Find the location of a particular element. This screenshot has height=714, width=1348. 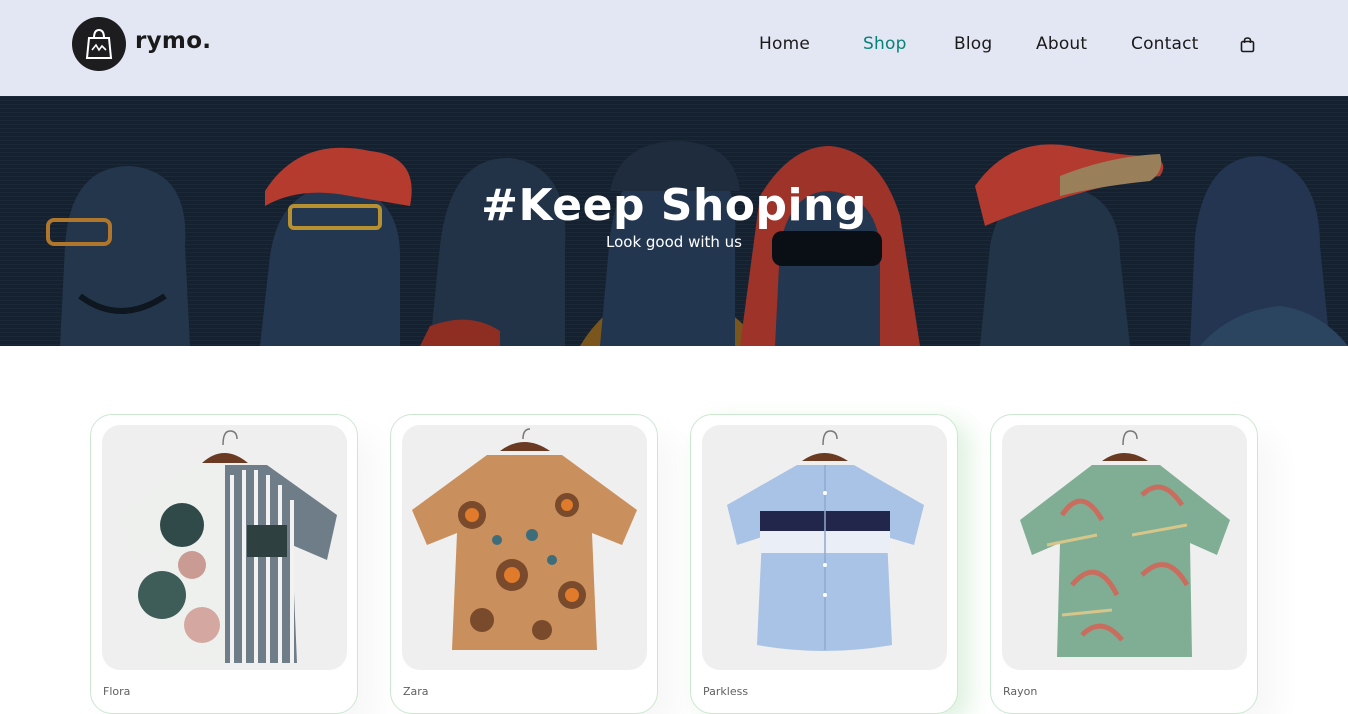

product-card: Parkless is located at coordinates (824, 564).